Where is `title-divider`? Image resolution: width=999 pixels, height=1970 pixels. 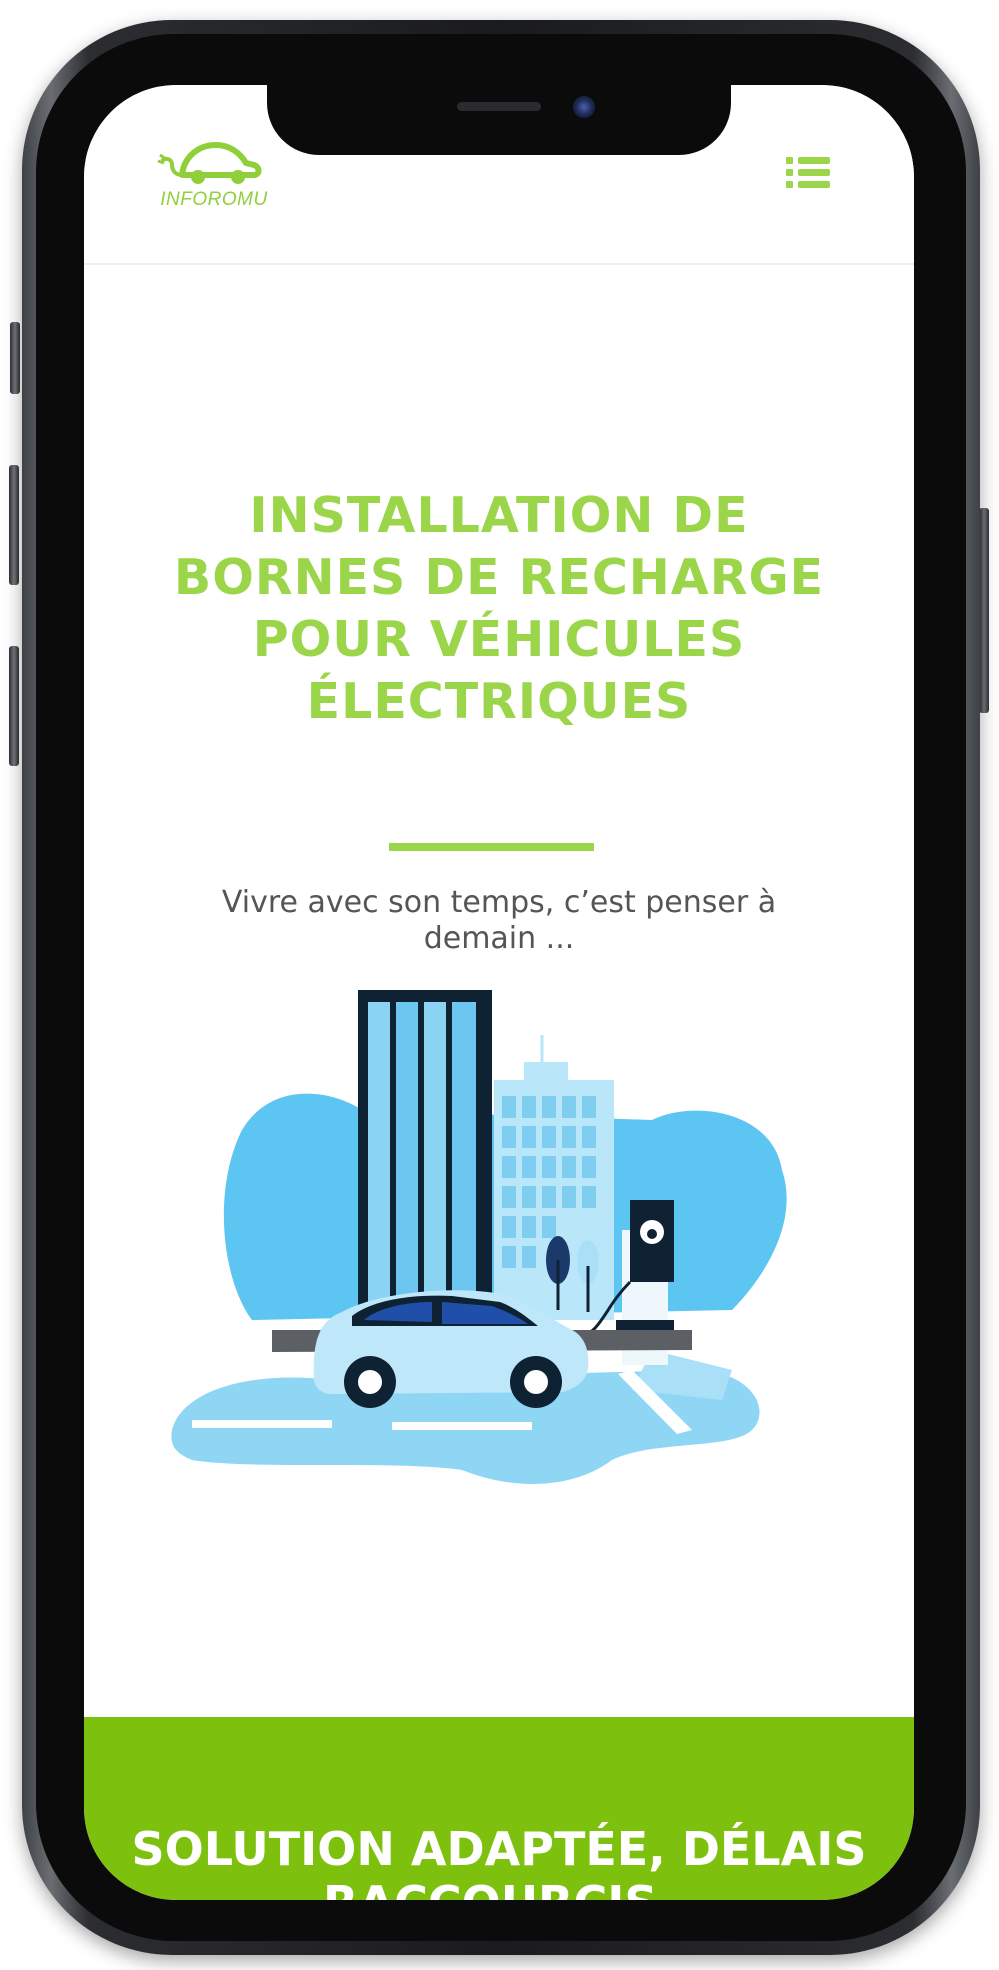
title-divider is located at coordinates (491, 847).